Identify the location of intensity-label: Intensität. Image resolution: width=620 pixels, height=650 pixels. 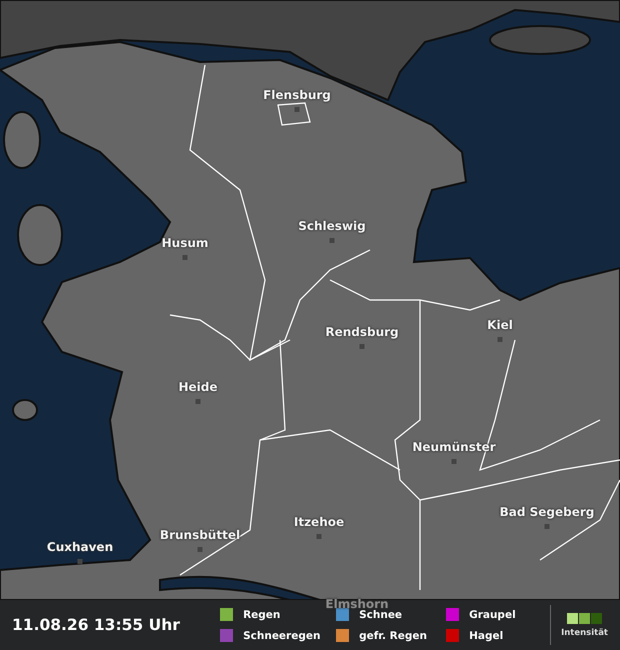
(584, 633).